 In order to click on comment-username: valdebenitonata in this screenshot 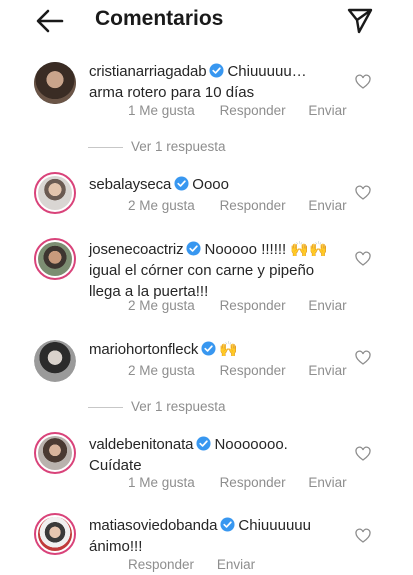, I will do `click(141, 444)`.